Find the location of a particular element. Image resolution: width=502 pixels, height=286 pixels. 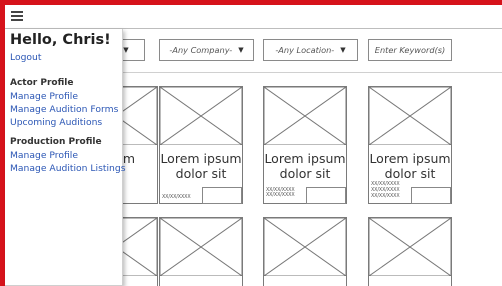

audition-card: Lorem ipsum dolor sit XX/XX/XXXX is located at coordinates (201, 145).